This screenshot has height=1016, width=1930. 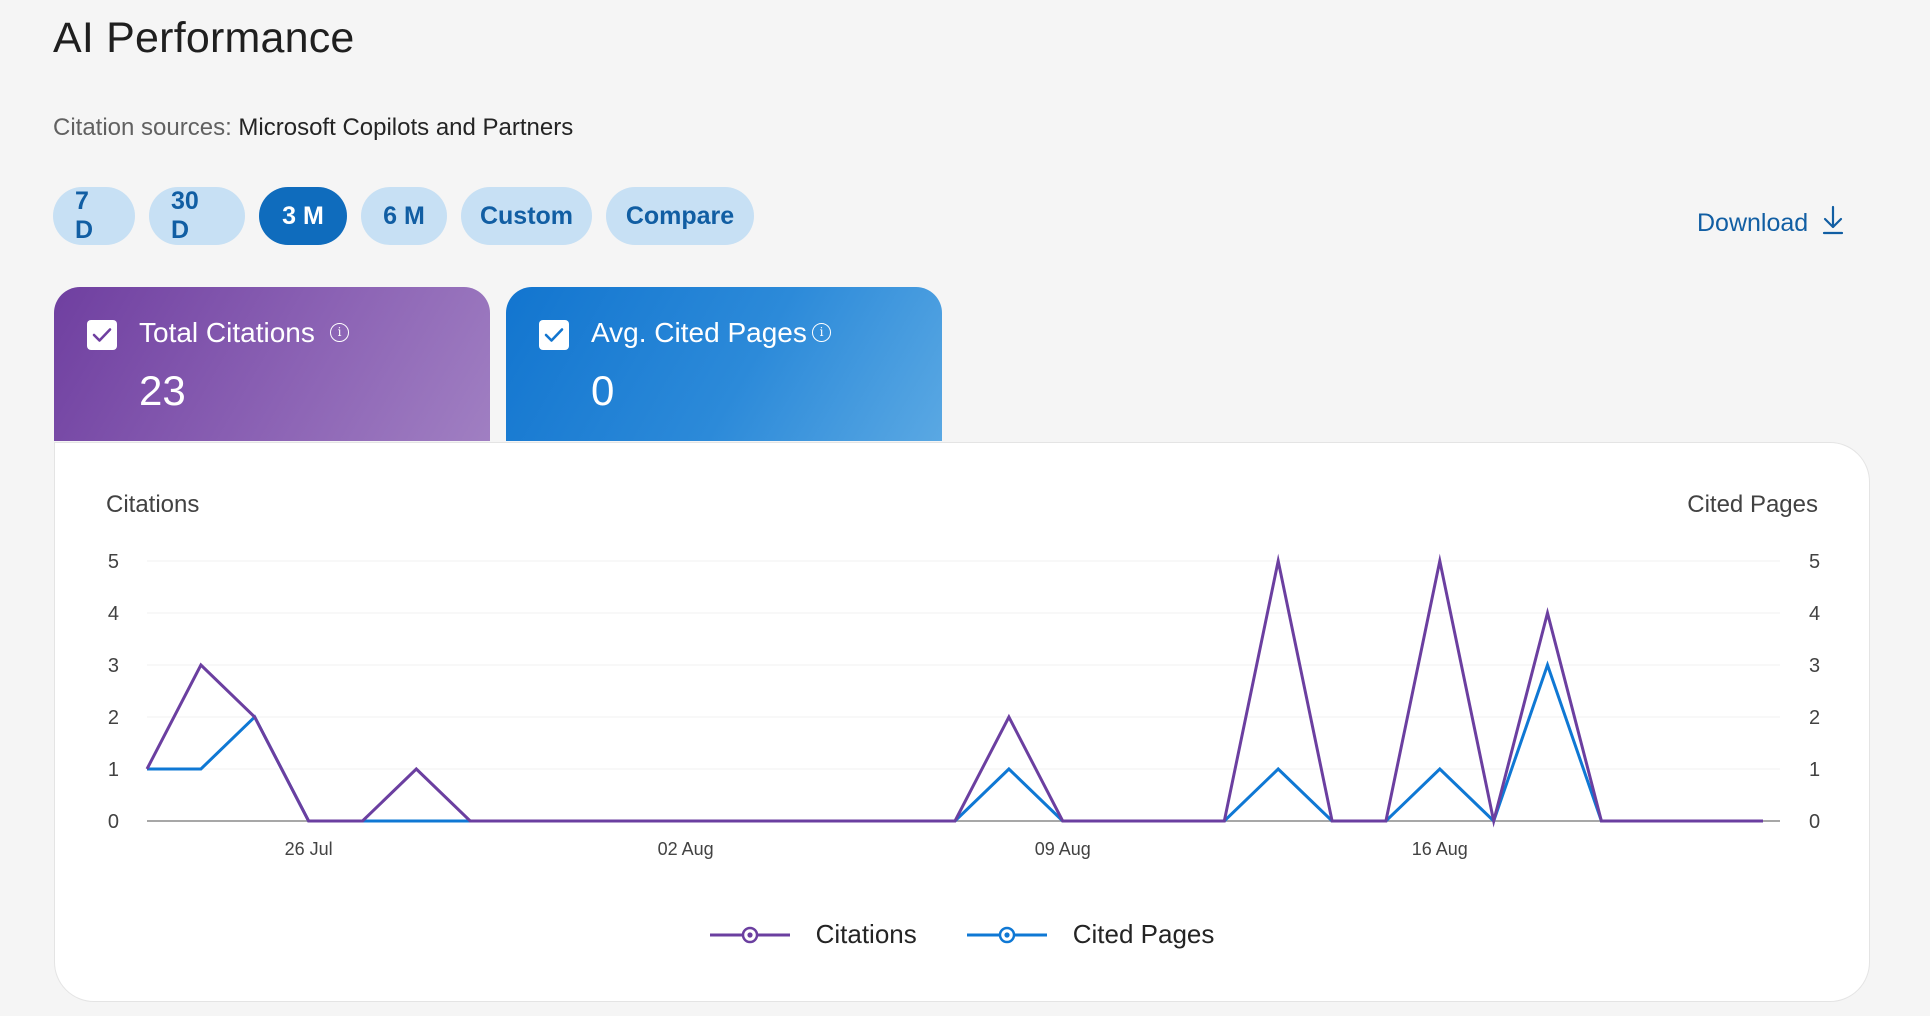 What do you see at coordinates (272, 364) in the screenshot?
I see `total-citations-card: Total Citations i 23` at bounding box center [272, 364].